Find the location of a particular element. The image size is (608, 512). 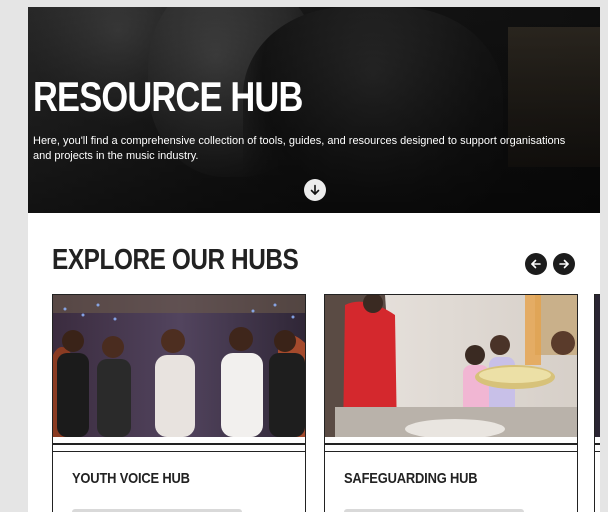

hub-card-title: SAFEGUARDING HUB is located at coordinates (411, 478).